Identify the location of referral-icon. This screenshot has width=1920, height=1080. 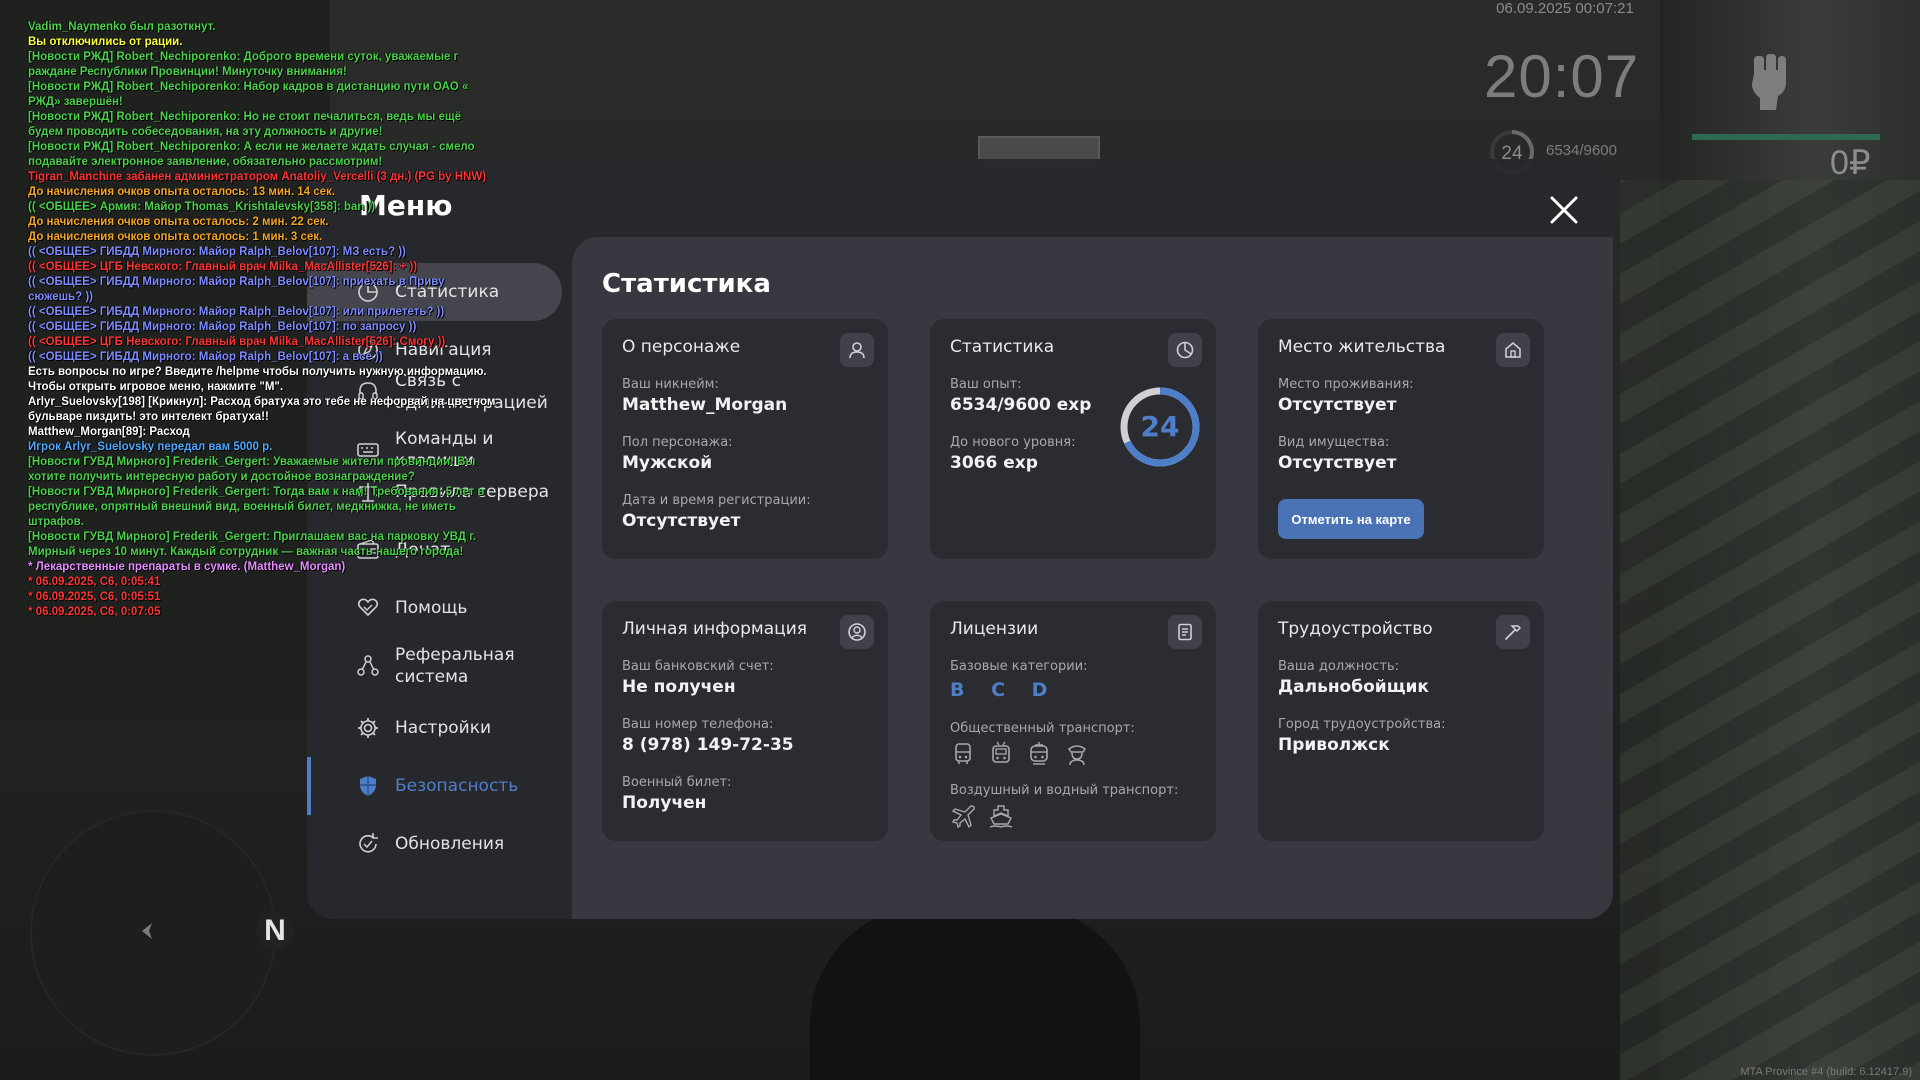
(368, 665).